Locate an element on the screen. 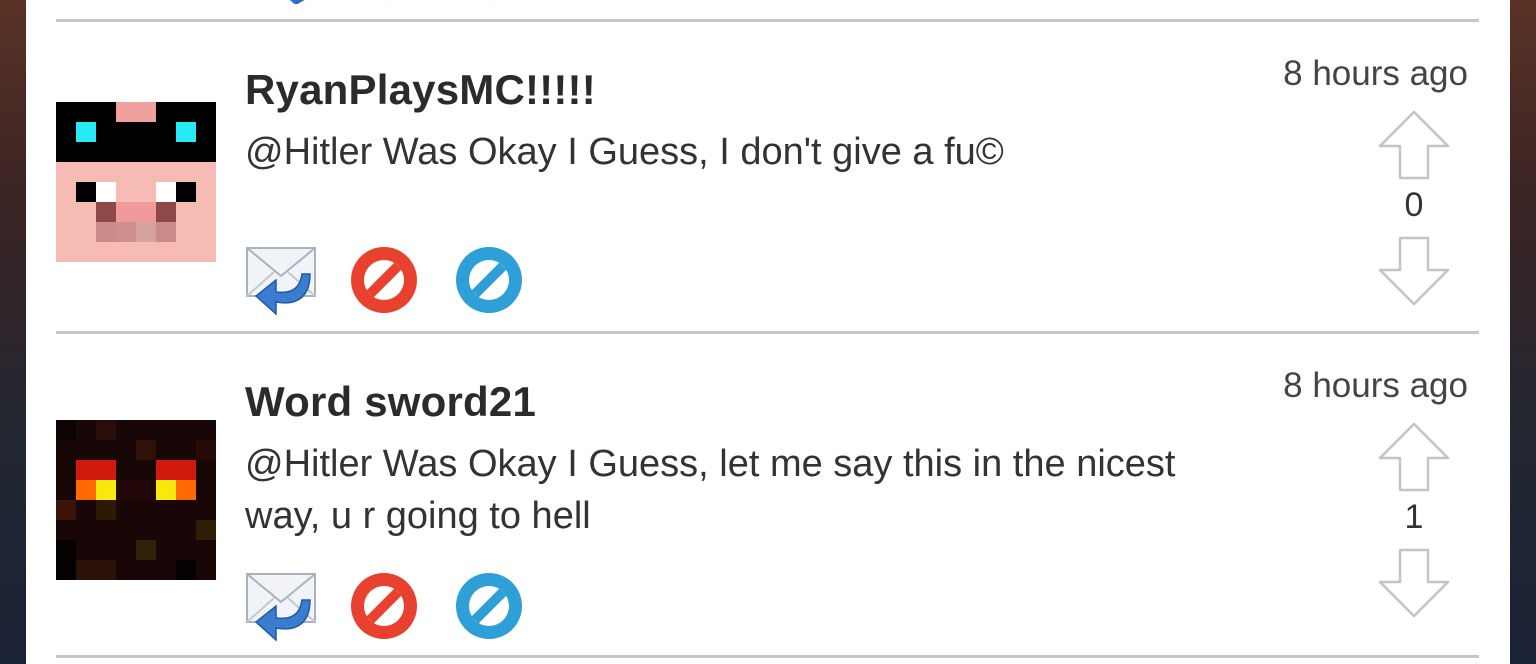  comment-username: Word sword21 is located at coordinates (390, 402).